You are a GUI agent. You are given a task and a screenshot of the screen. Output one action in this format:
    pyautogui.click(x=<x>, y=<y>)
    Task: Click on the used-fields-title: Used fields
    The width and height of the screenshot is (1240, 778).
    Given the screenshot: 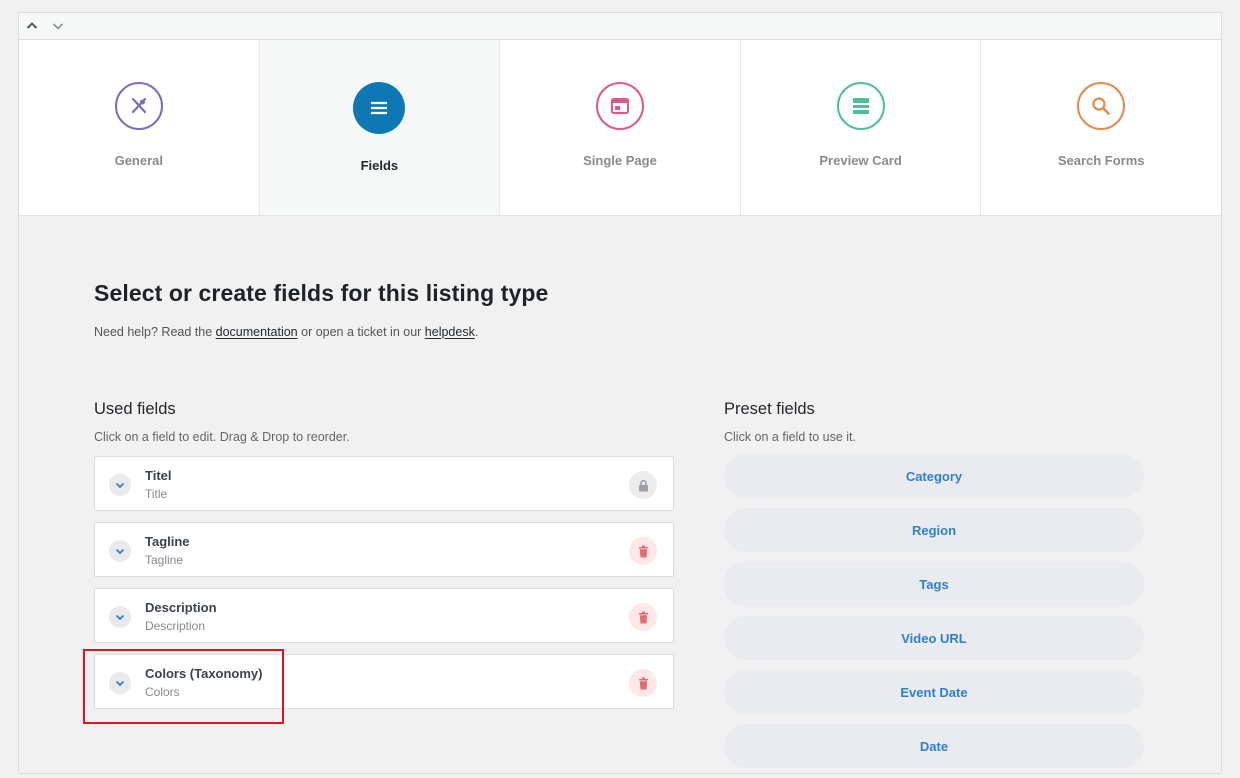 What is the action you would take?
    pyautogui.click(x=135, y=409)
    